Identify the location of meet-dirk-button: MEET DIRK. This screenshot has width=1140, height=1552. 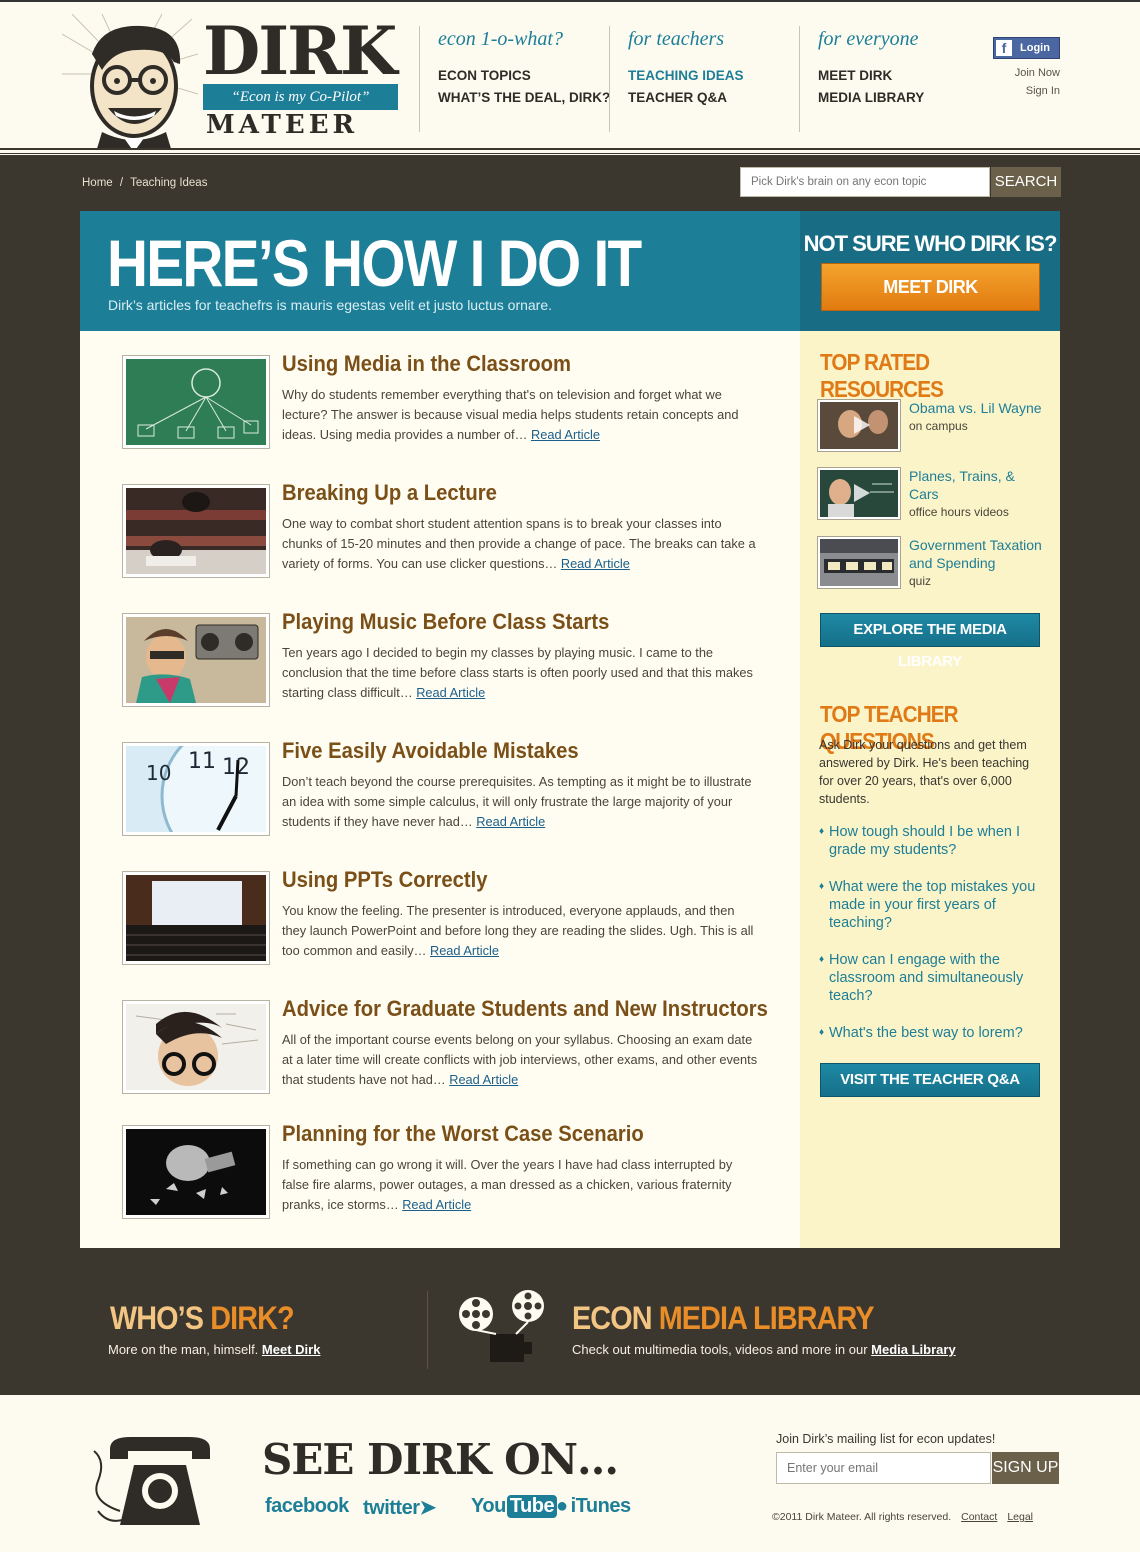
(930, 287).